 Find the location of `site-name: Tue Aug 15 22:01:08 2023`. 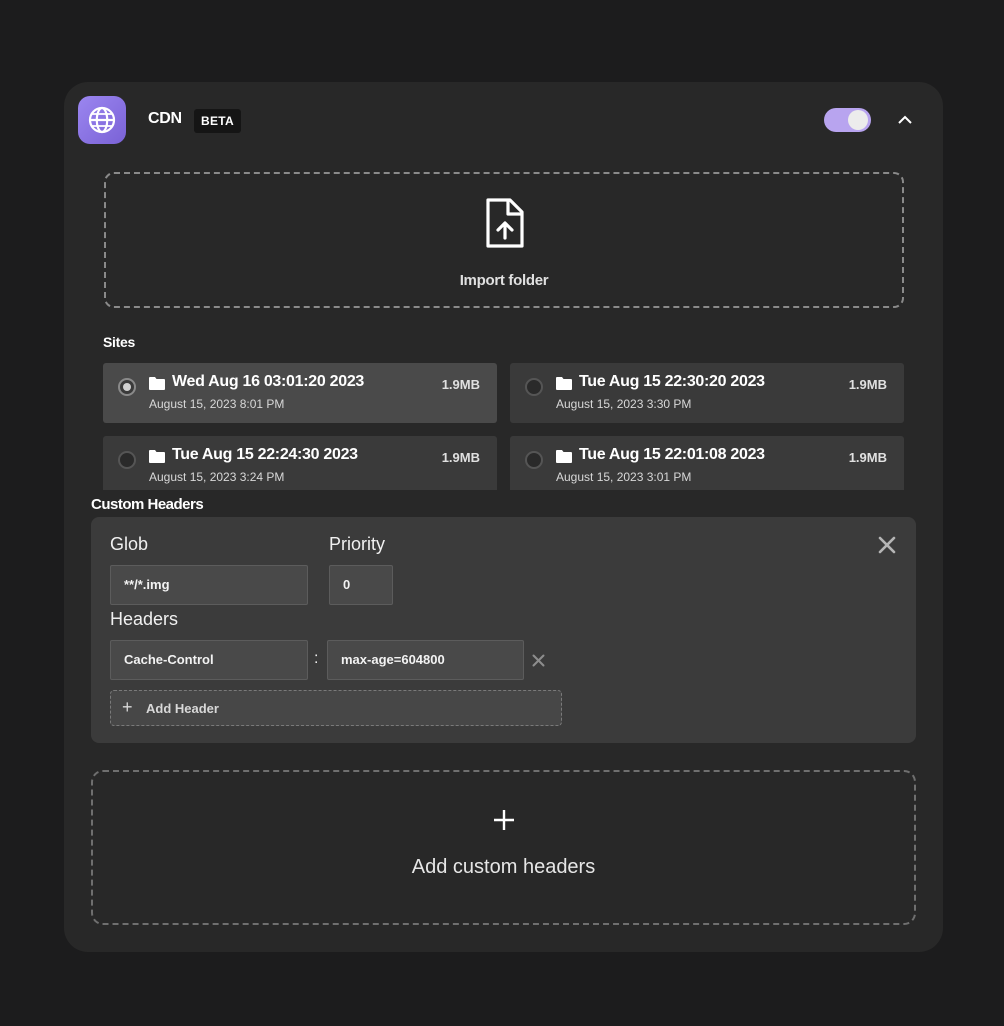

site-name: Tue Aug 15 22:01:08 2023 is located at coordinates (672, 454).